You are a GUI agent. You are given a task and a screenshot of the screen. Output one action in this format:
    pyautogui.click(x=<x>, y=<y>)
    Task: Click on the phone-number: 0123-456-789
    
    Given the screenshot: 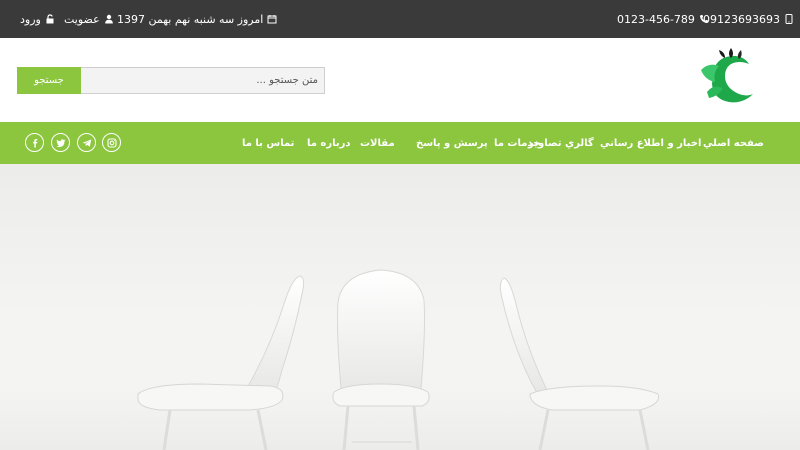 What is the action you would take?
    pyautogui.click(x=656, y=19)
    